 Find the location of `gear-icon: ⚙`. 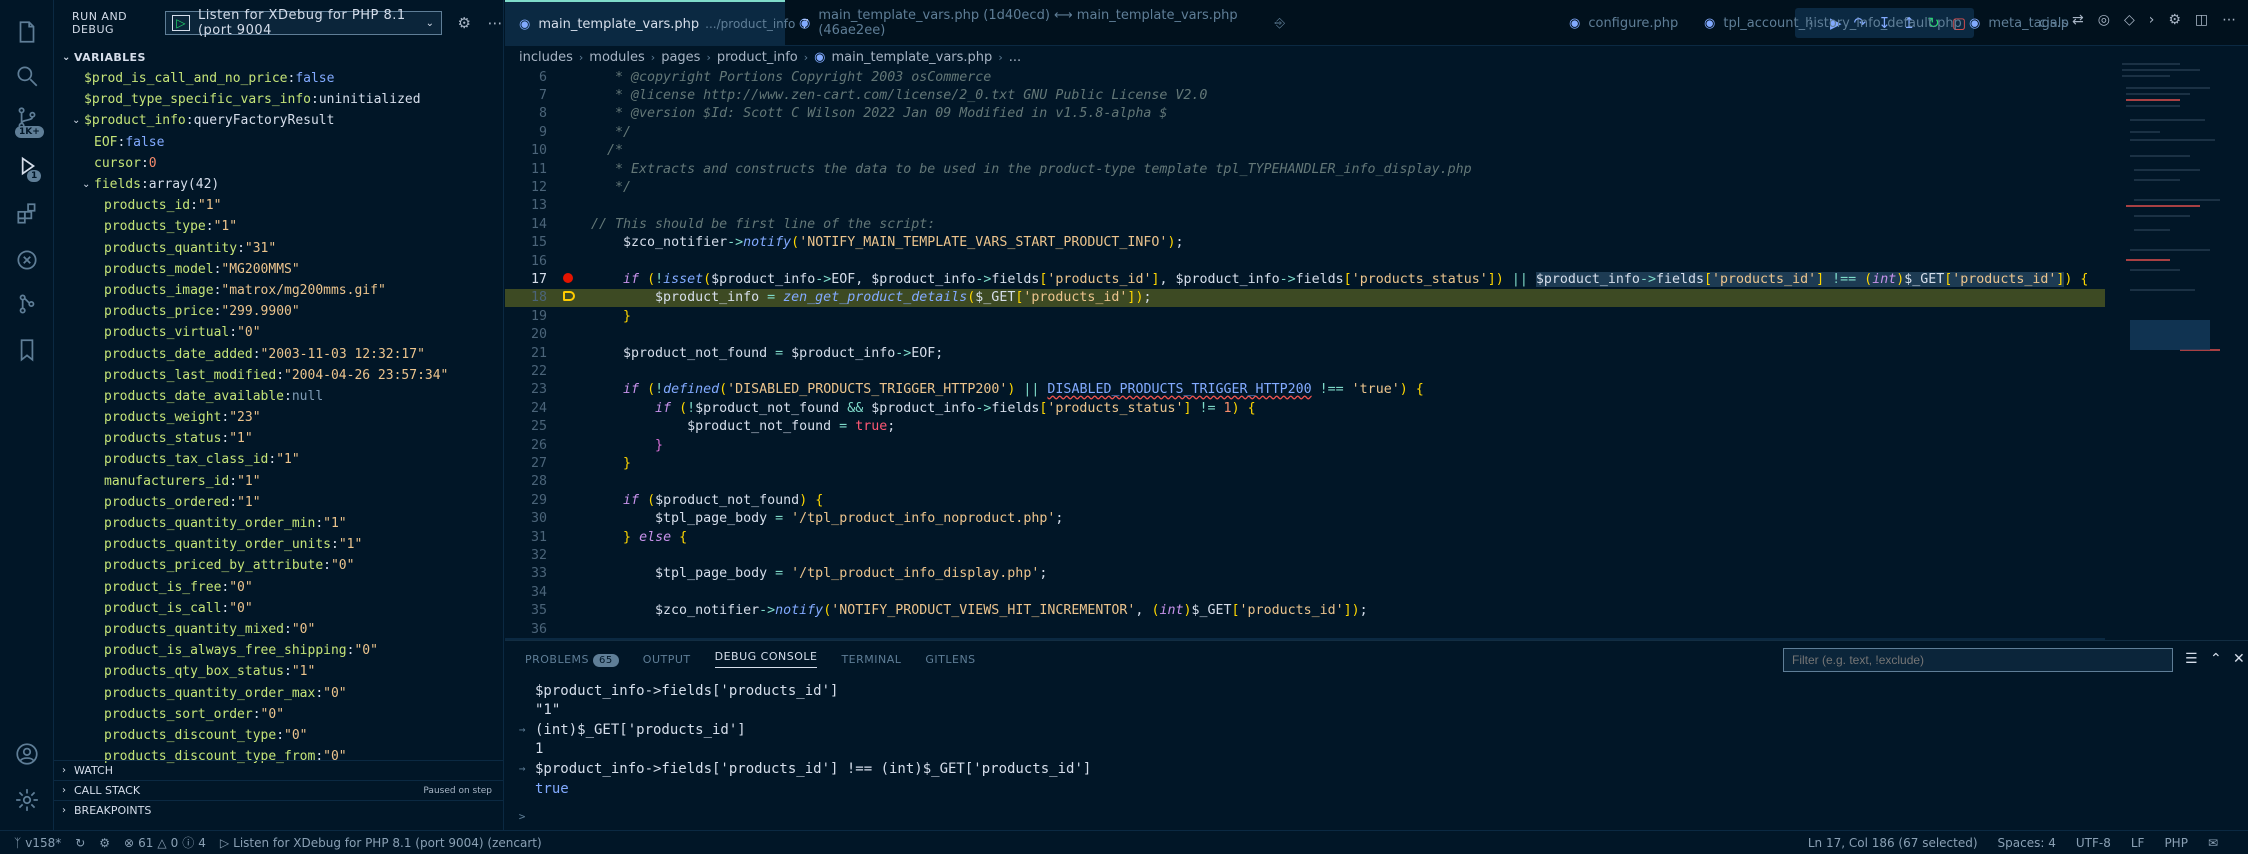

gear-icon: ⚙ is located at coordinates (465, 23).